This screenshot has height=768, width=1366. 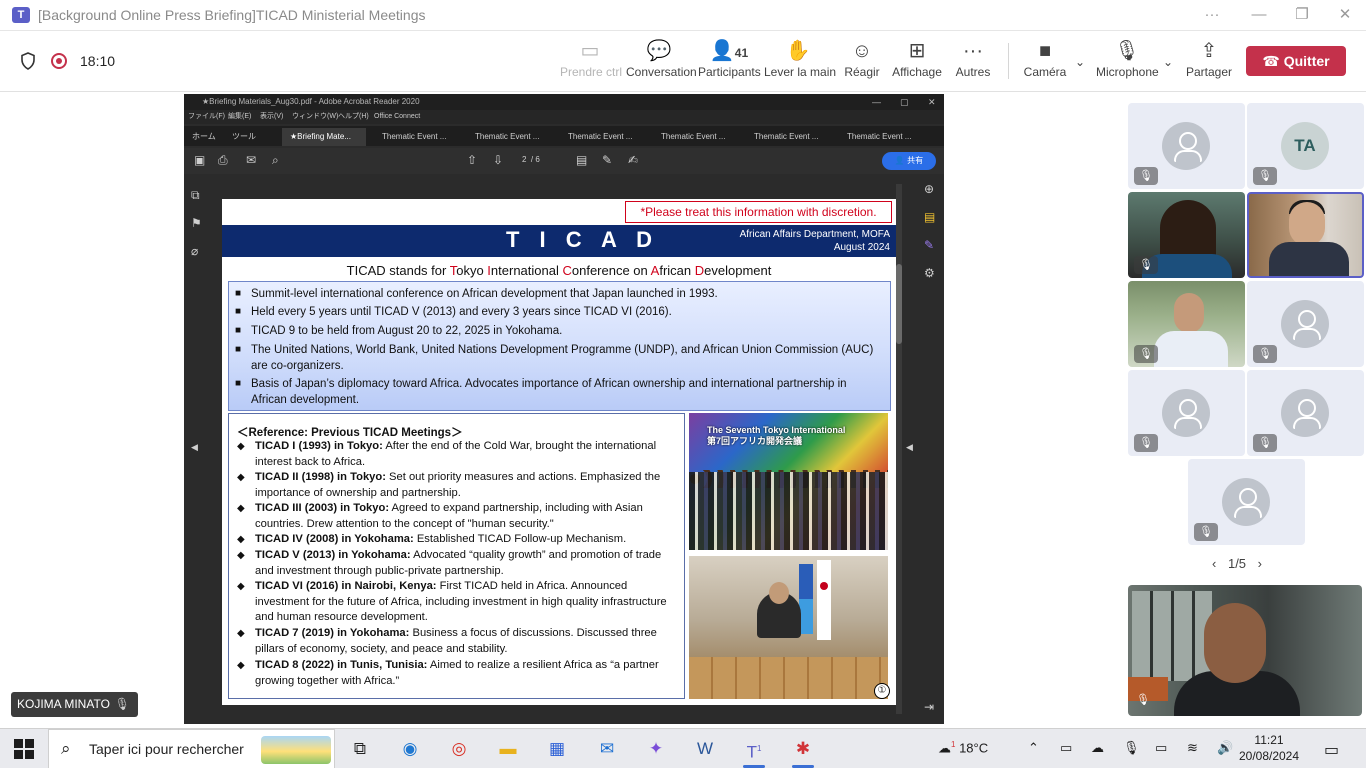 I want to click on fill-sign-icon: ✎, so click(x=929, y=245).